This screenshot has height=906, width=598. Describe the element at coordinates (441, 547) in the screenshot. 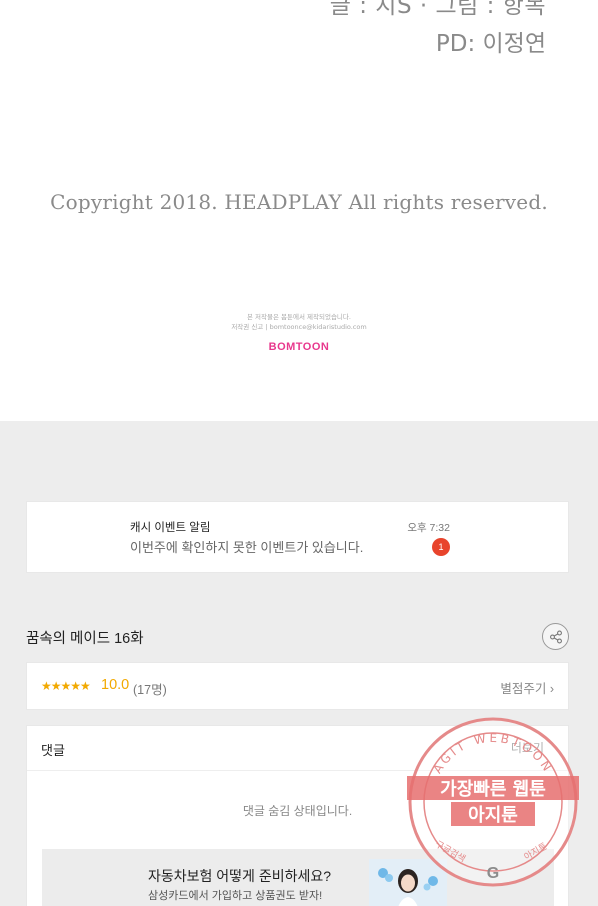

I see `notification-count-badge: 1` at that location.